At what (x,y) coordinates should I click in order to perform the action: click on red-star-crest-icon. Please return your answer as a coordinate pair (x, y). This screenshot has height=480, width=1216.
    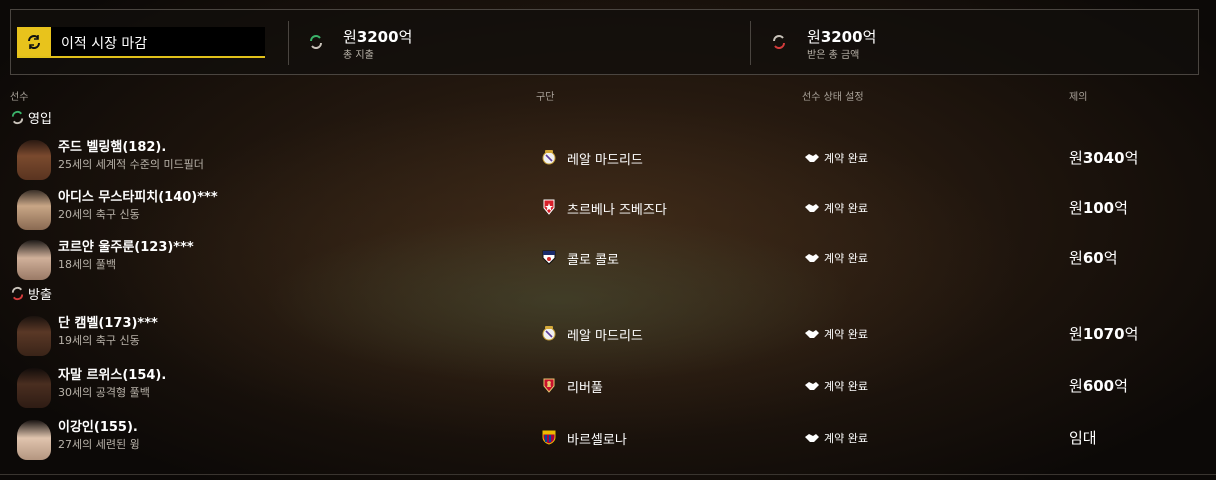
    Looking at the image, I should click on (549, 207).